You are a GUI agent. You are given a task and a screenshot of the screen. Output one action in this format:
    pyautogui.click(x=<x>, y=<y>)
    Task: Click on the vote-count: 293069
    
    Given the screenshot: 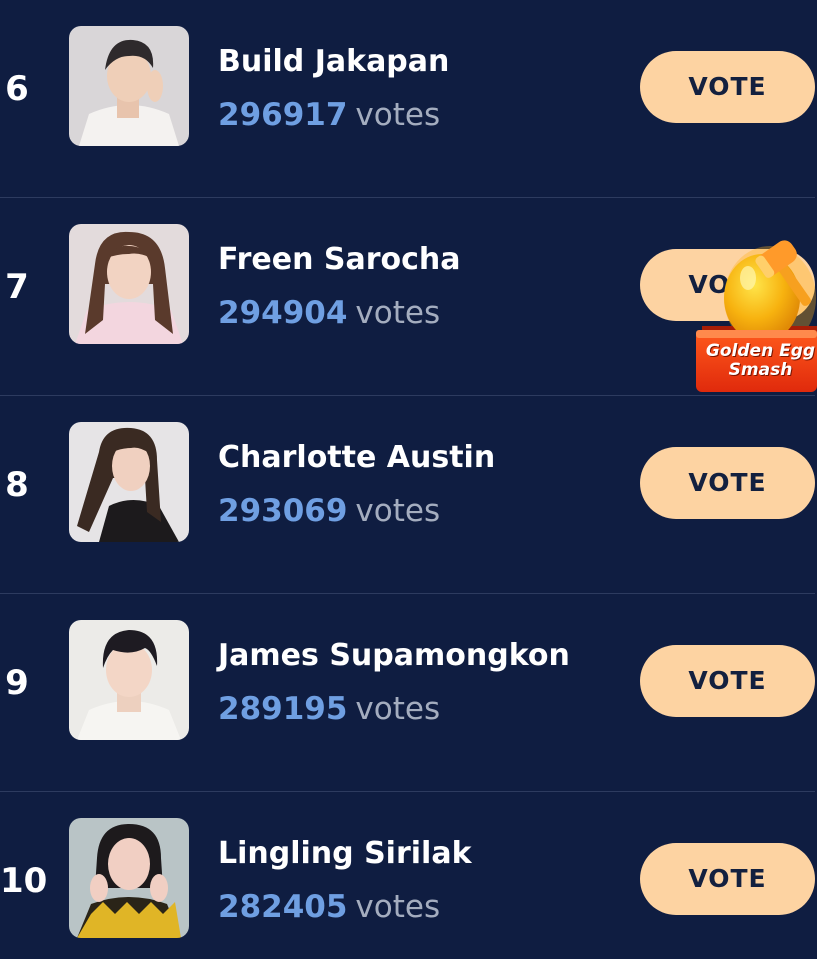 What is the action you would take?
    pyautogui.click(x=283, y=511)
    